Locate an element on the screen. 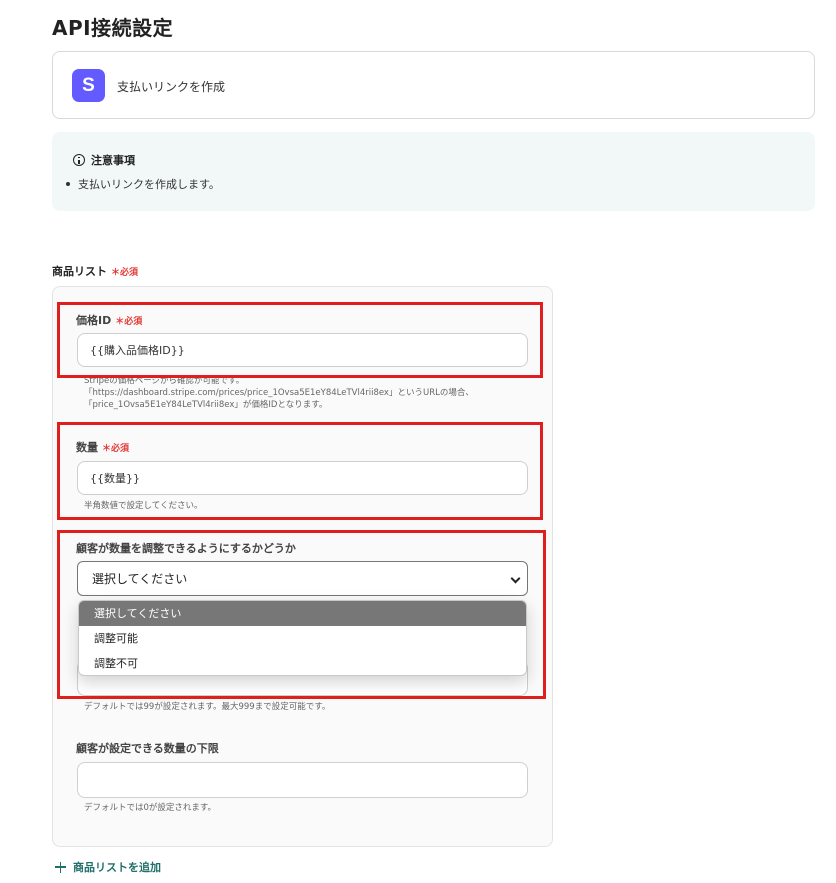  plus-icon is located at coordinates (60, 867).